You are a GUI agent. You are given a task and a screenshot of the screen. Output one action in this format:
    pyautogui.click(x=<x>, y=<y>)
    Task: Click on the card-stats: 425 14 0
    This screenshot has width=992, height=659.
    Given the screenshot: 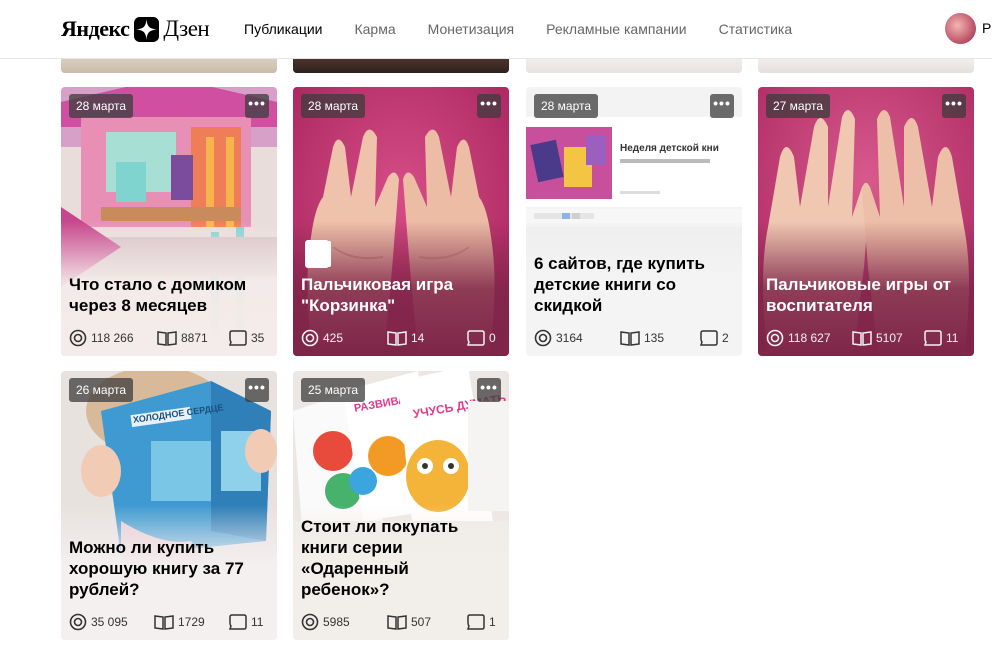 What is the action you would take?
    pyautogui.click(x=401, y=338)
    